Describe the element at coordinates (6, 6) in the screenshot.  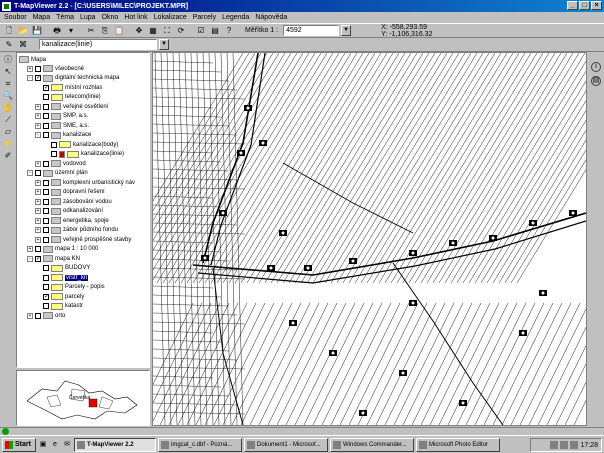
I see `app-icon` at that location.